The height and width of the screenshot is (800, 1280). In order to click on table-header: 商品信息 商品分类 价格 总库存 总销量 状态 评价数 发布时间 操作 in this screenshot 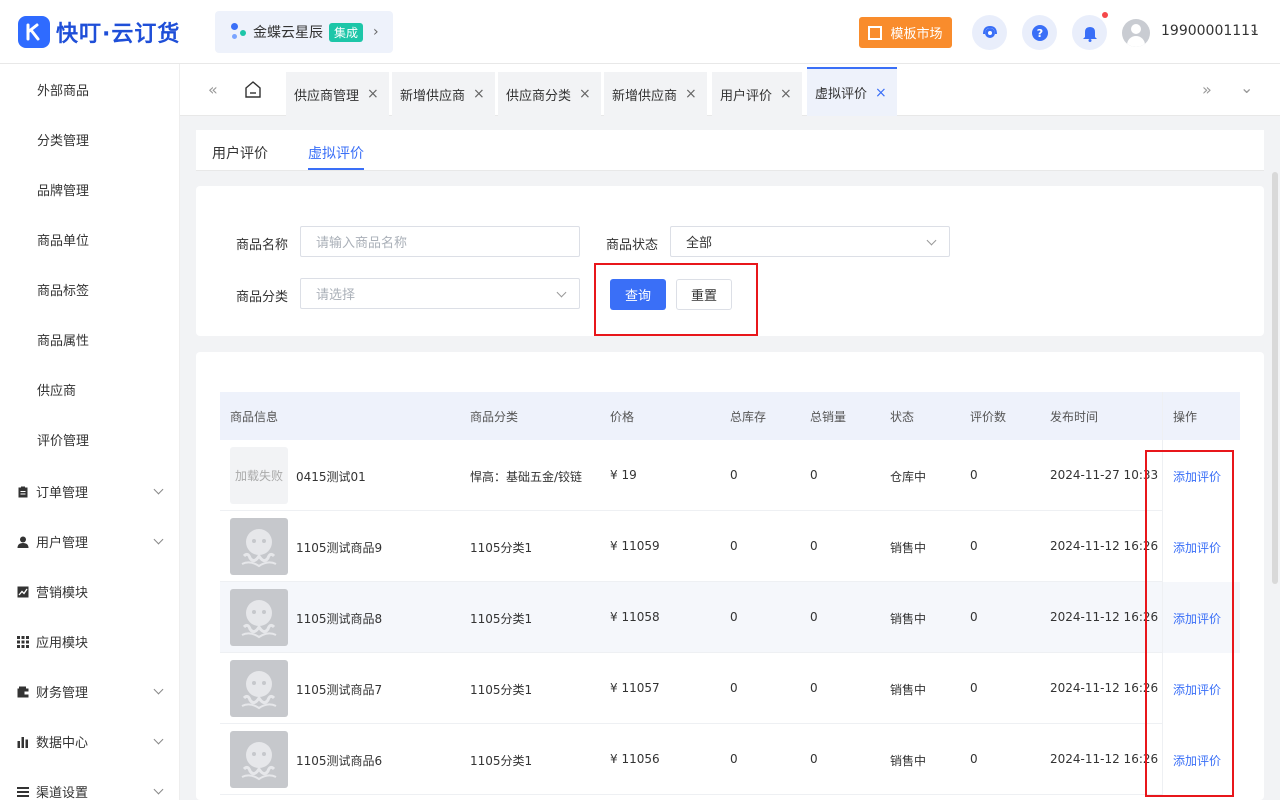, I will do `click(730, 416)`.